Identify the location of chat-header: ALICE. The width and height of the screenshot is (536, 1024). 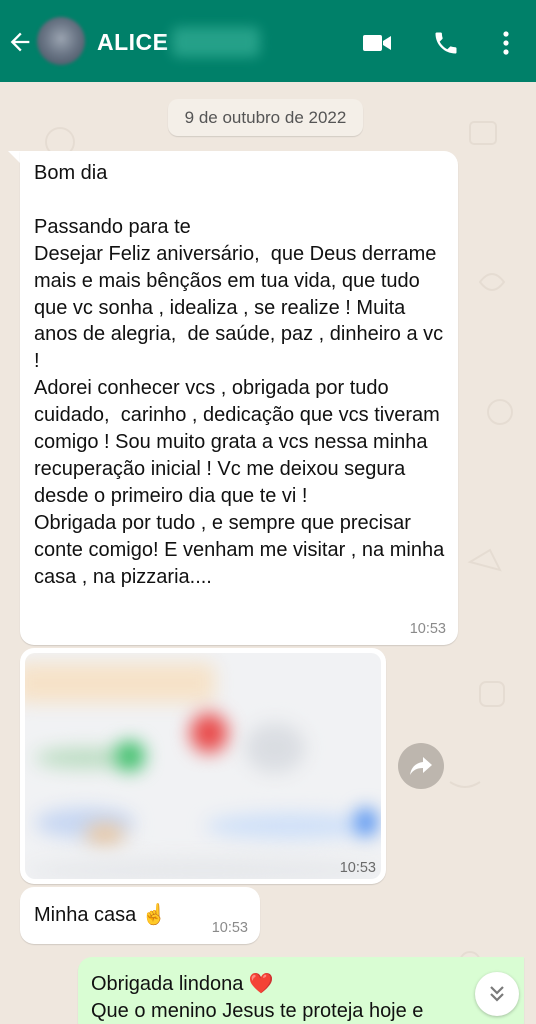
(268, 41).